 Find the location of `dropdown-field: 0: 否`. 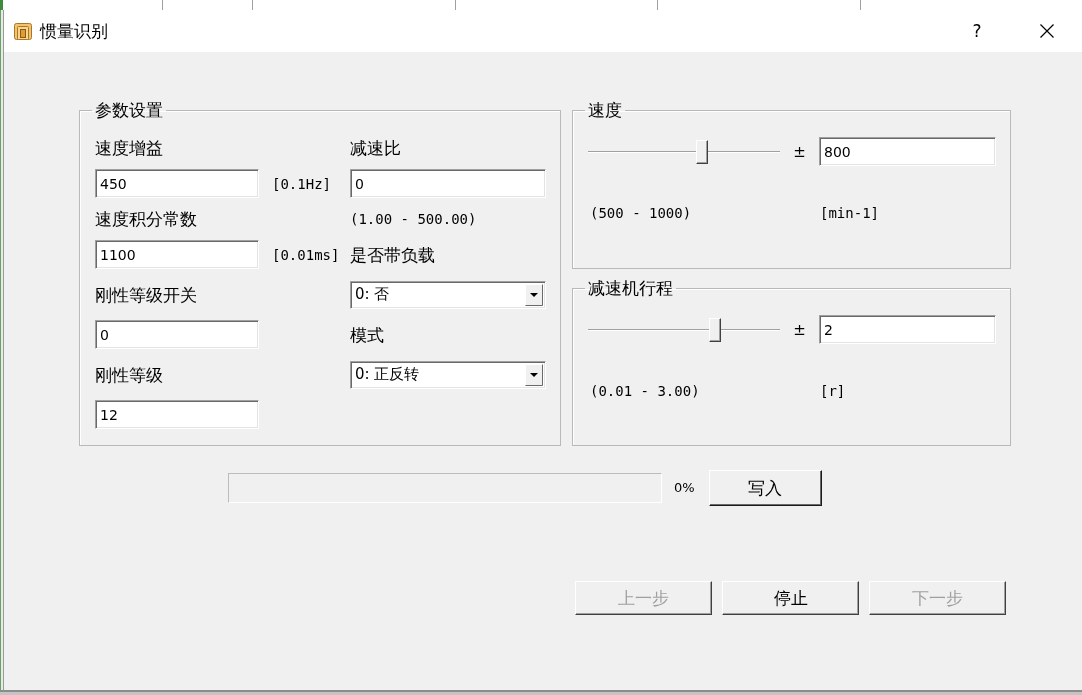

dropdown-field: 0: 否 is located at coordinates (448, 294).